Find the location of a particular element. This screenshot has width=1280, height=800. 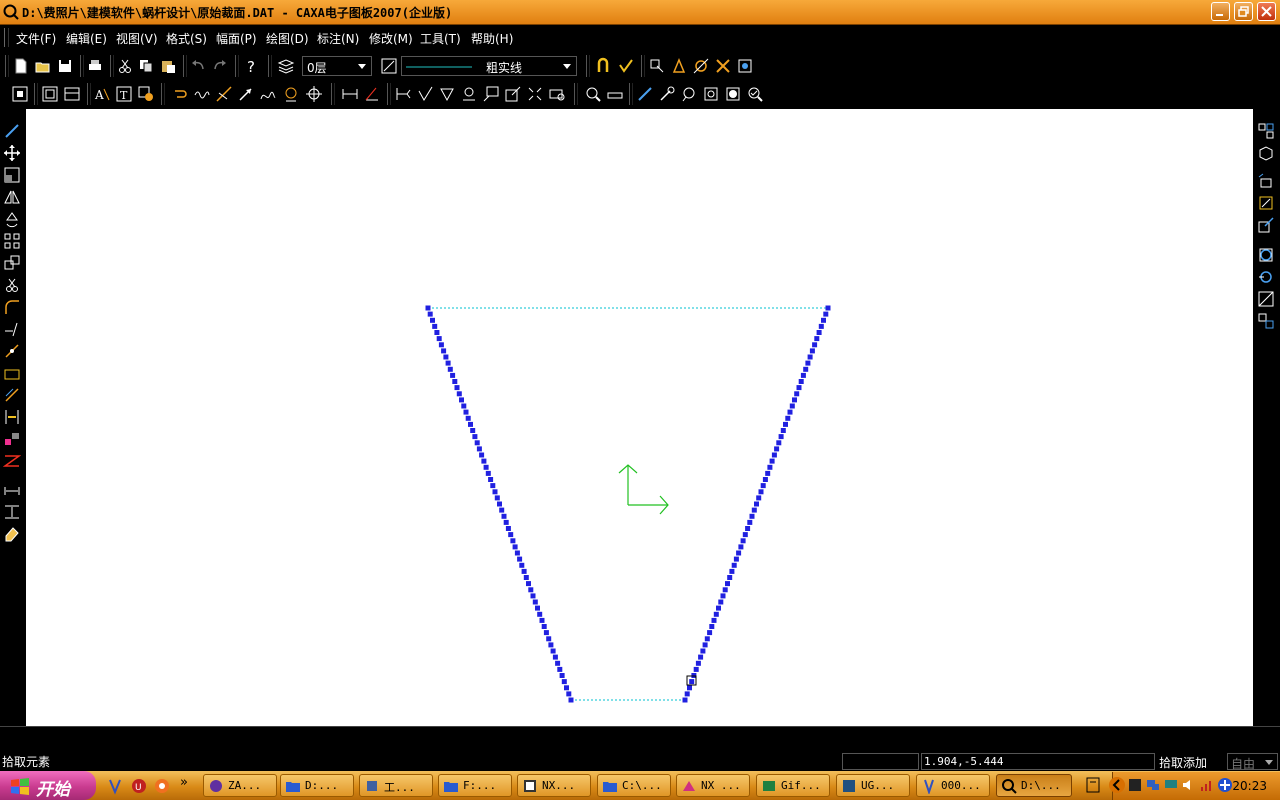

quicklaunch-ug-icon: U is located at coordinates (139, 786).